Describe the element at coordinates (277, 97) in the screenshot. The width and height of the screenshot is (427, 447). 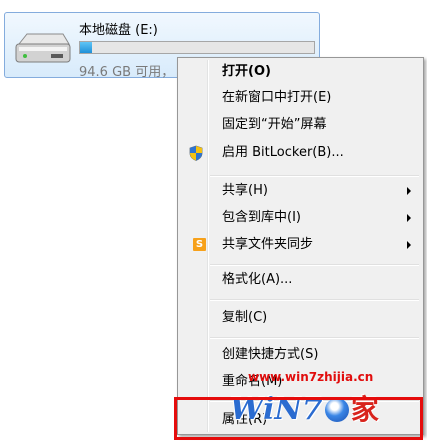
I see `menu-item-label: 在新窗口中打开(E)` at that location.